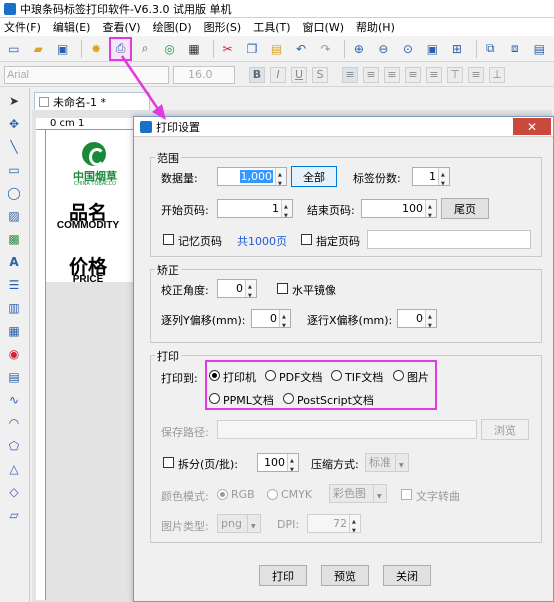 This screenshot has width=554, height=602. What do you see at coordinates (90, 207) in the screenshot?
I see `label-preview: 中国烟草 CHINA TOBACCO 品名 COMMODITY 价格 PRICE` at bounding box center [90, 207].